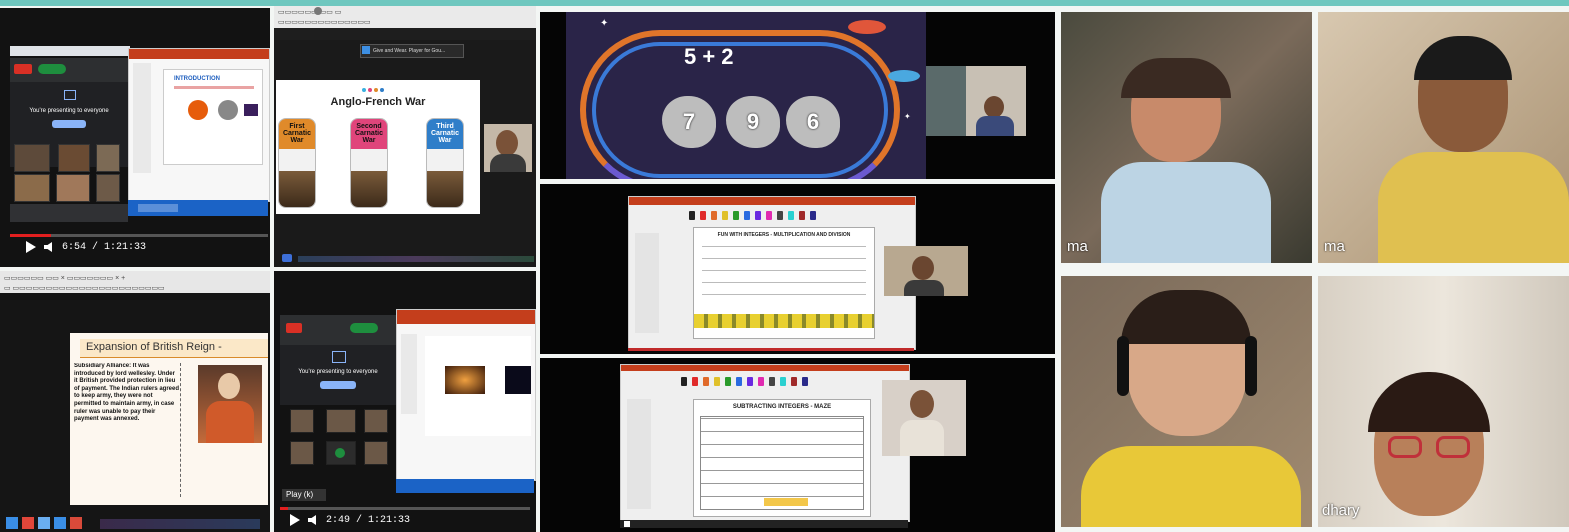 Image resolution: width=1569 pixels, height=532 pixels. I want to click on slide: INTRODUCTION, so click(213, 117).